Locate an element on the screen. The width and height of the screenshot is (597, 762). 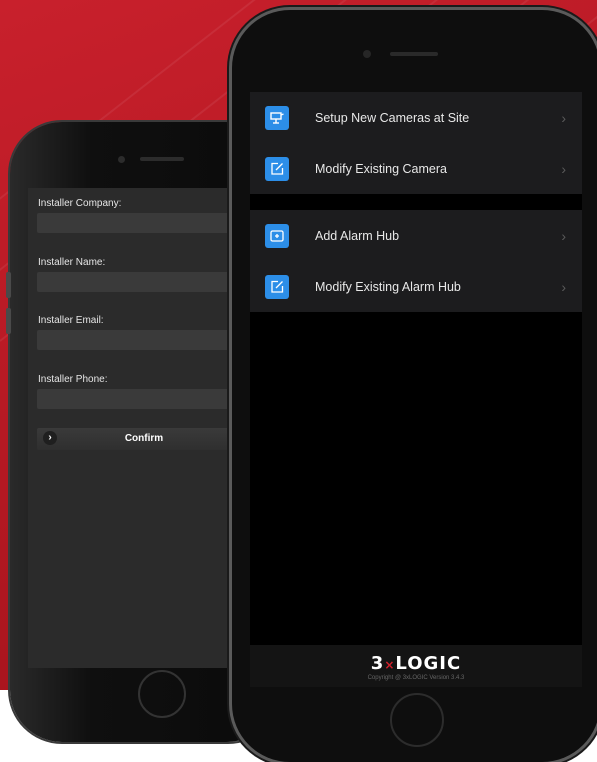
installer-phone-input is located at coordinates (144, 399).